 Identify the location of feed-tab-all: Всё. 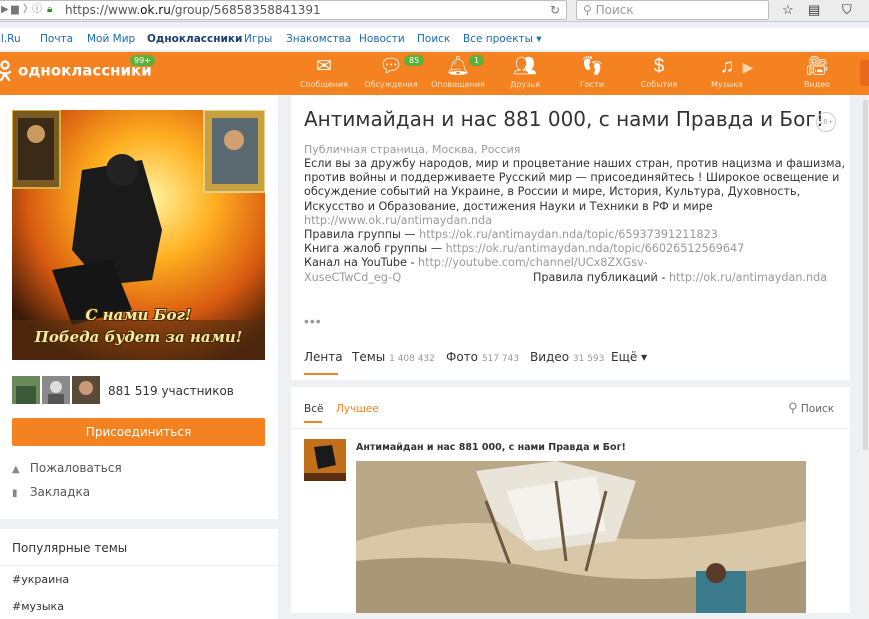
(313, 409).